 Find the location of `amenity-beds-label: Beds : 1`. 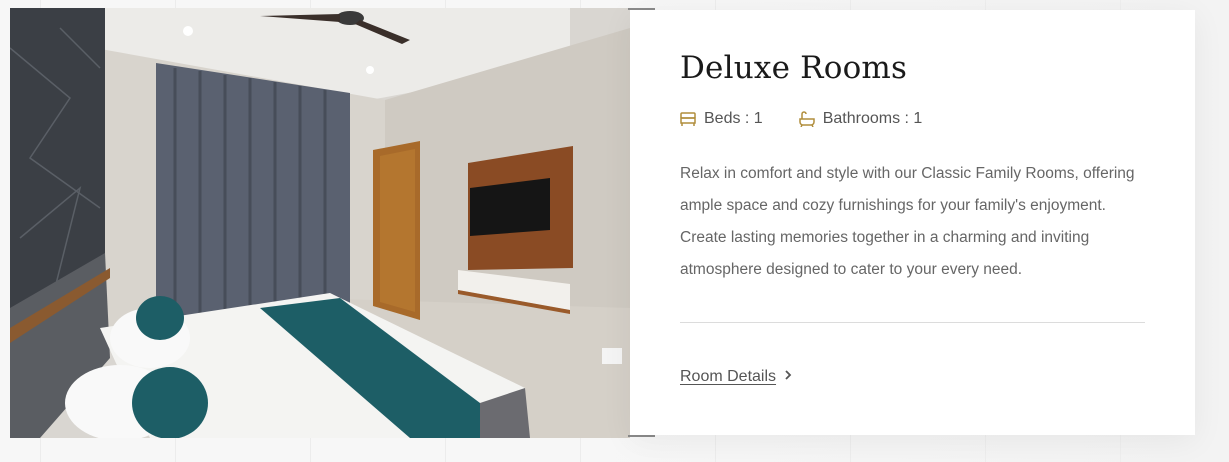

amenity-beds-label: Beds : 1 is located at coordinates (733, 118).